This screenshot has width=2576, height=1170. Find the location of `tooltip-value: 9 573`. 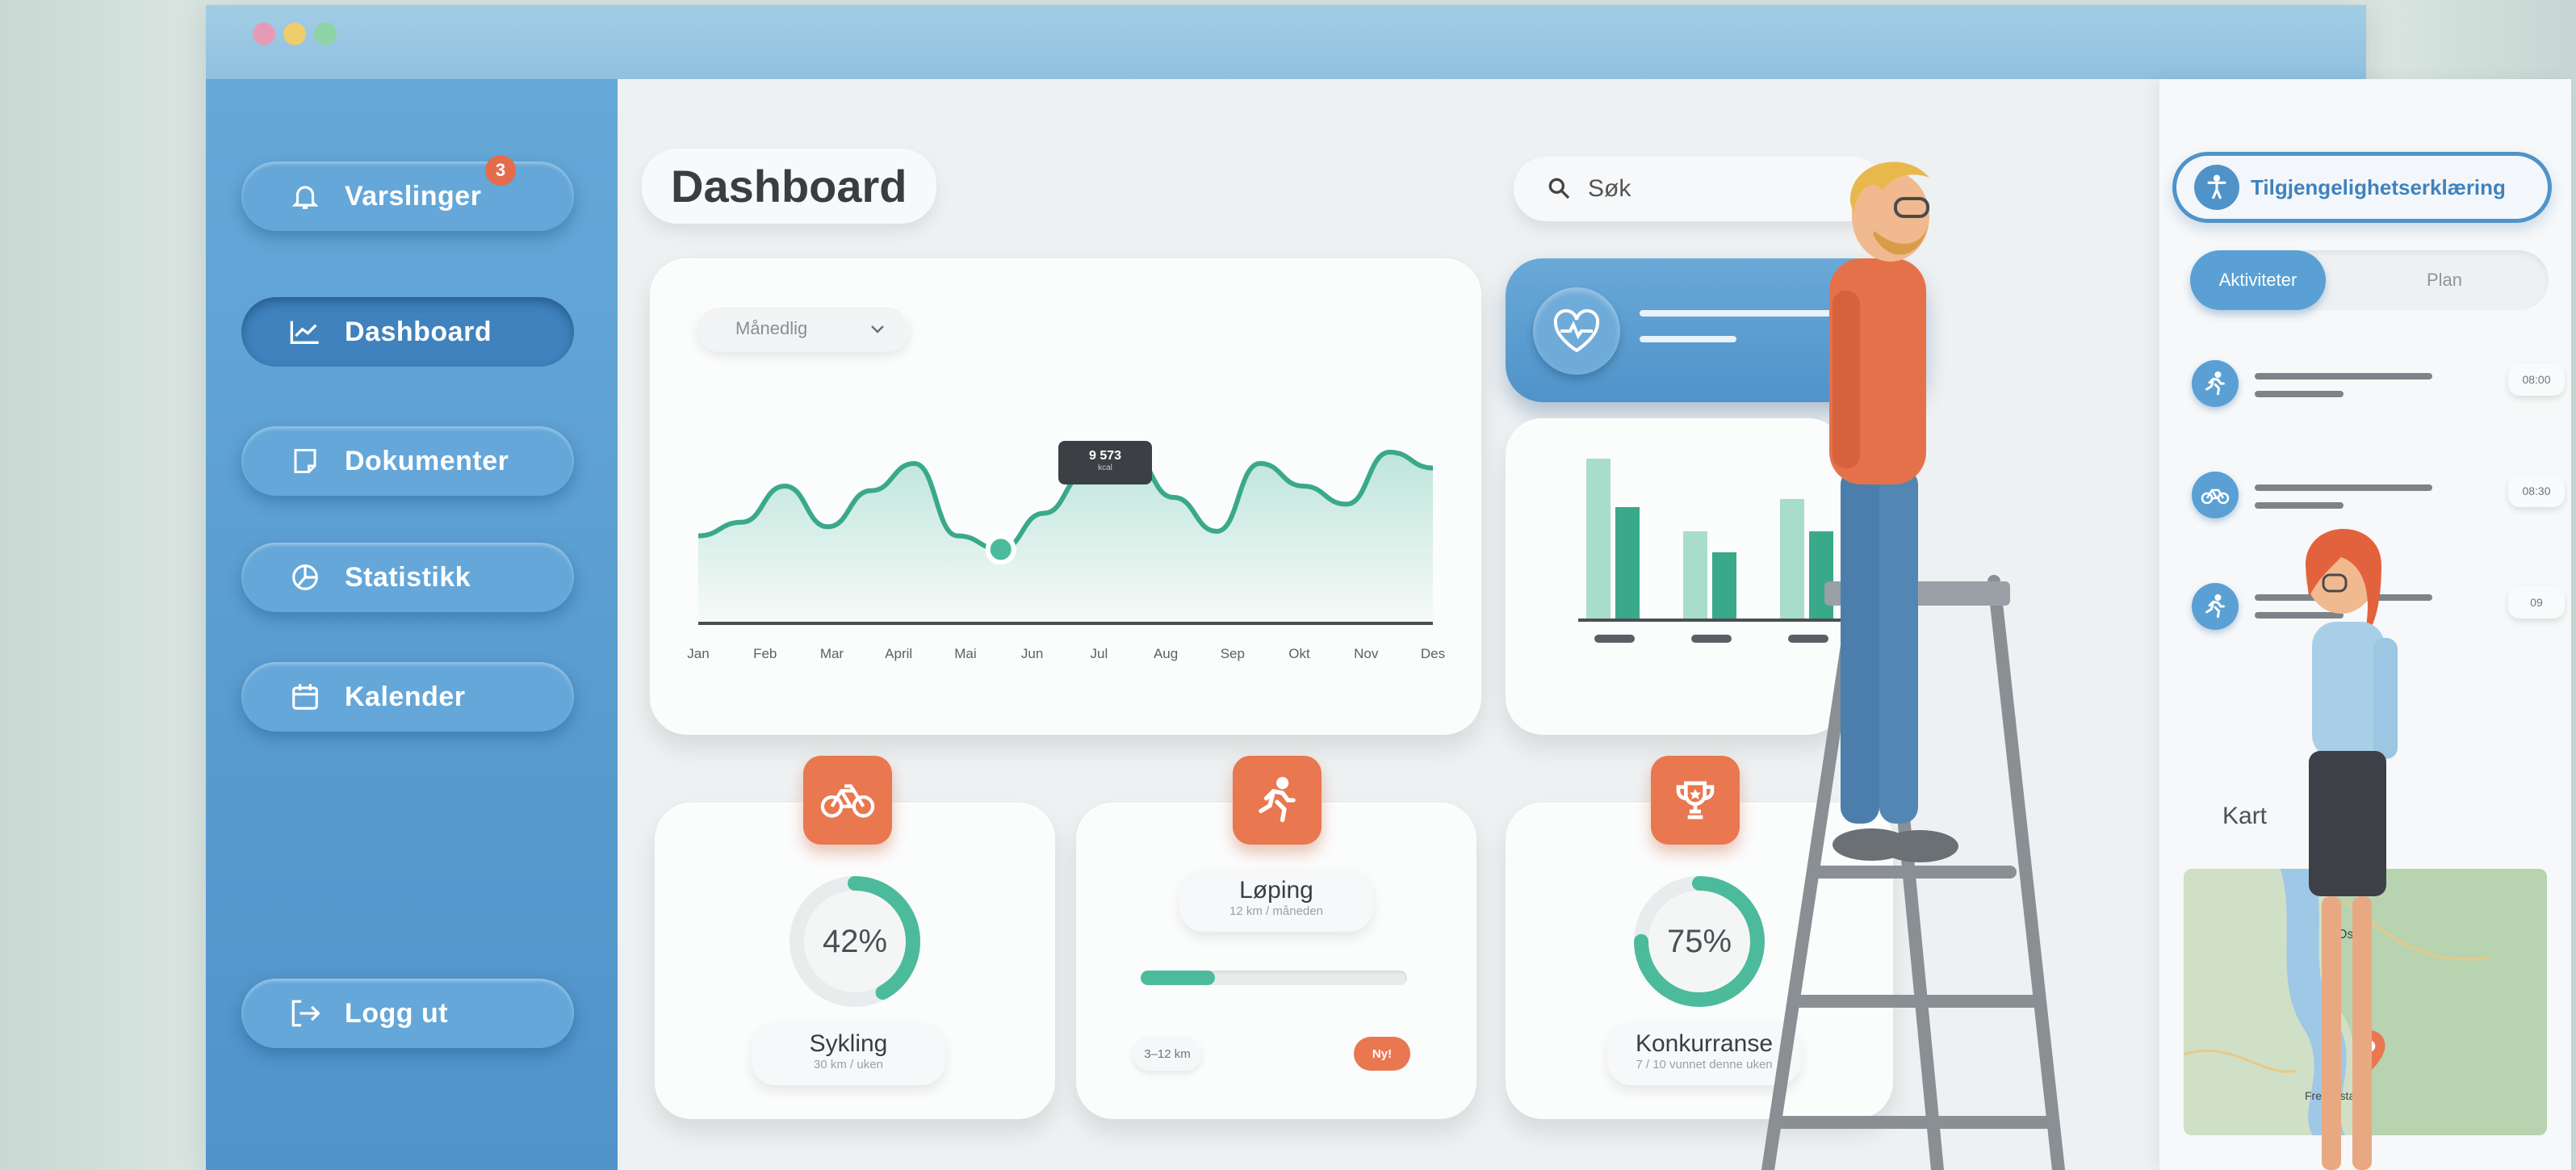

tooltip-value: 9 573 is located at coordinates (1105, 456).